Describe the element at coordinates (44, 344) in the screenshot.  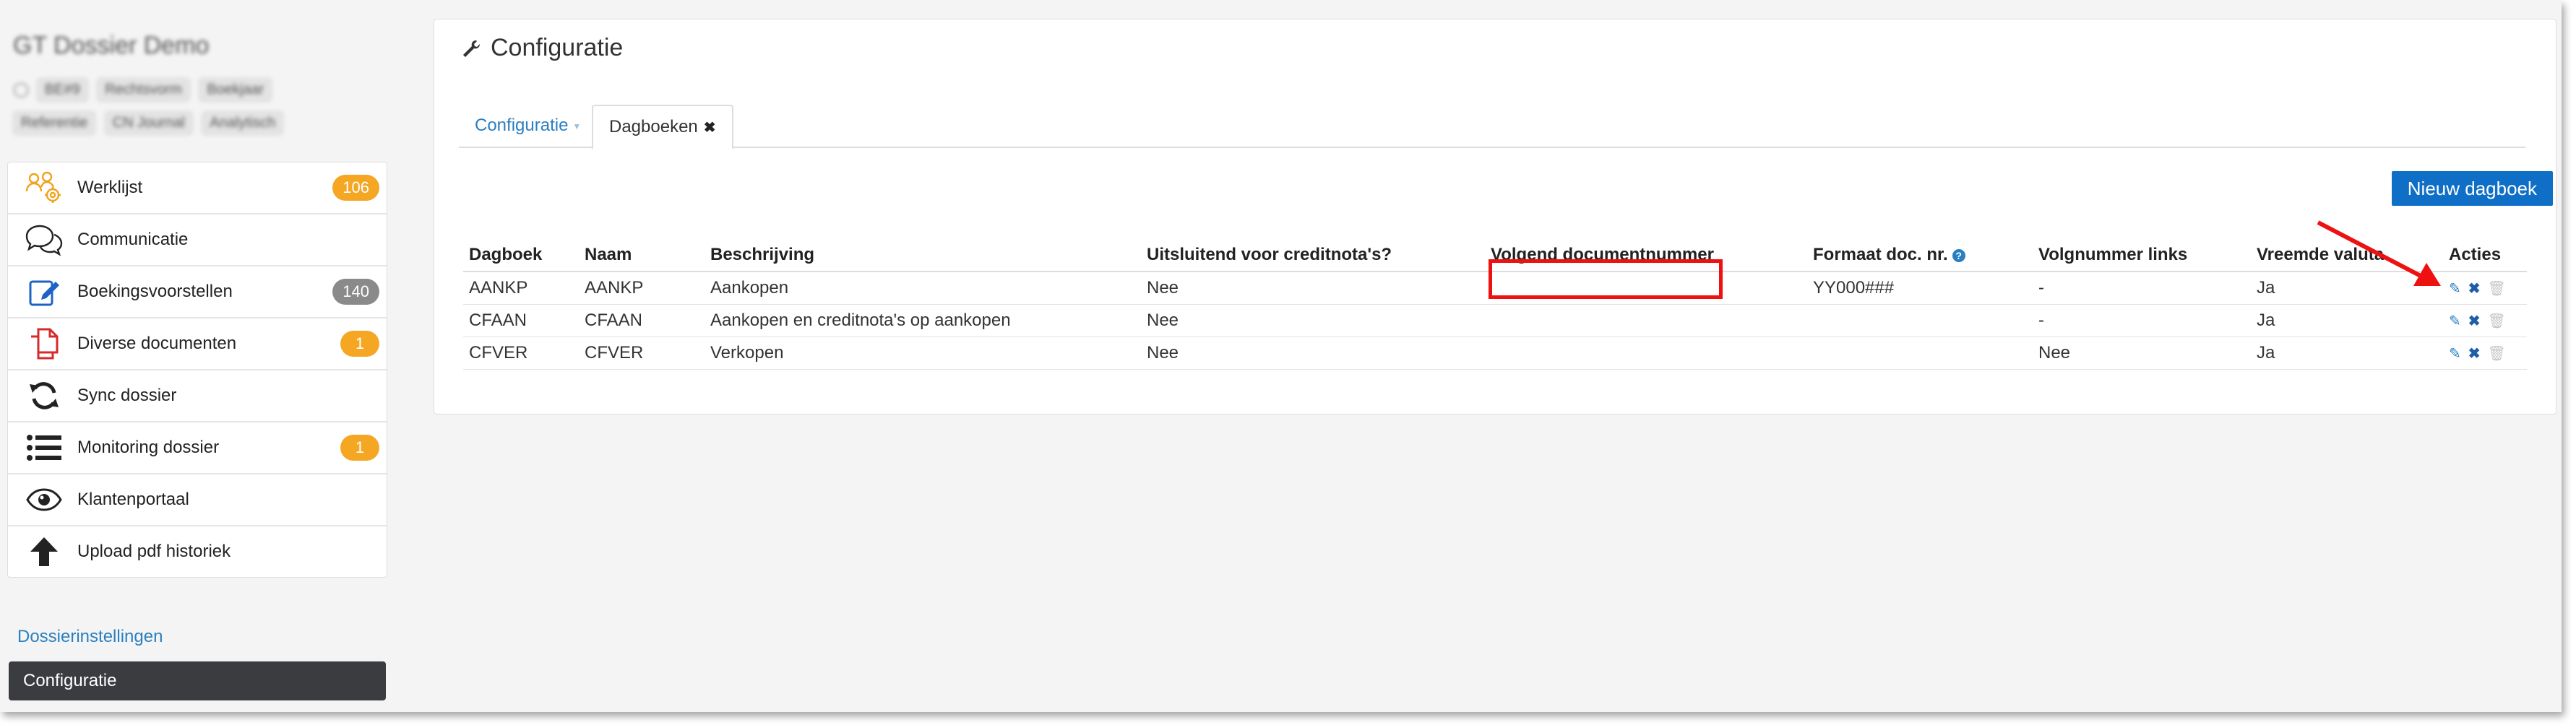
I see `documents-icon` at that location.